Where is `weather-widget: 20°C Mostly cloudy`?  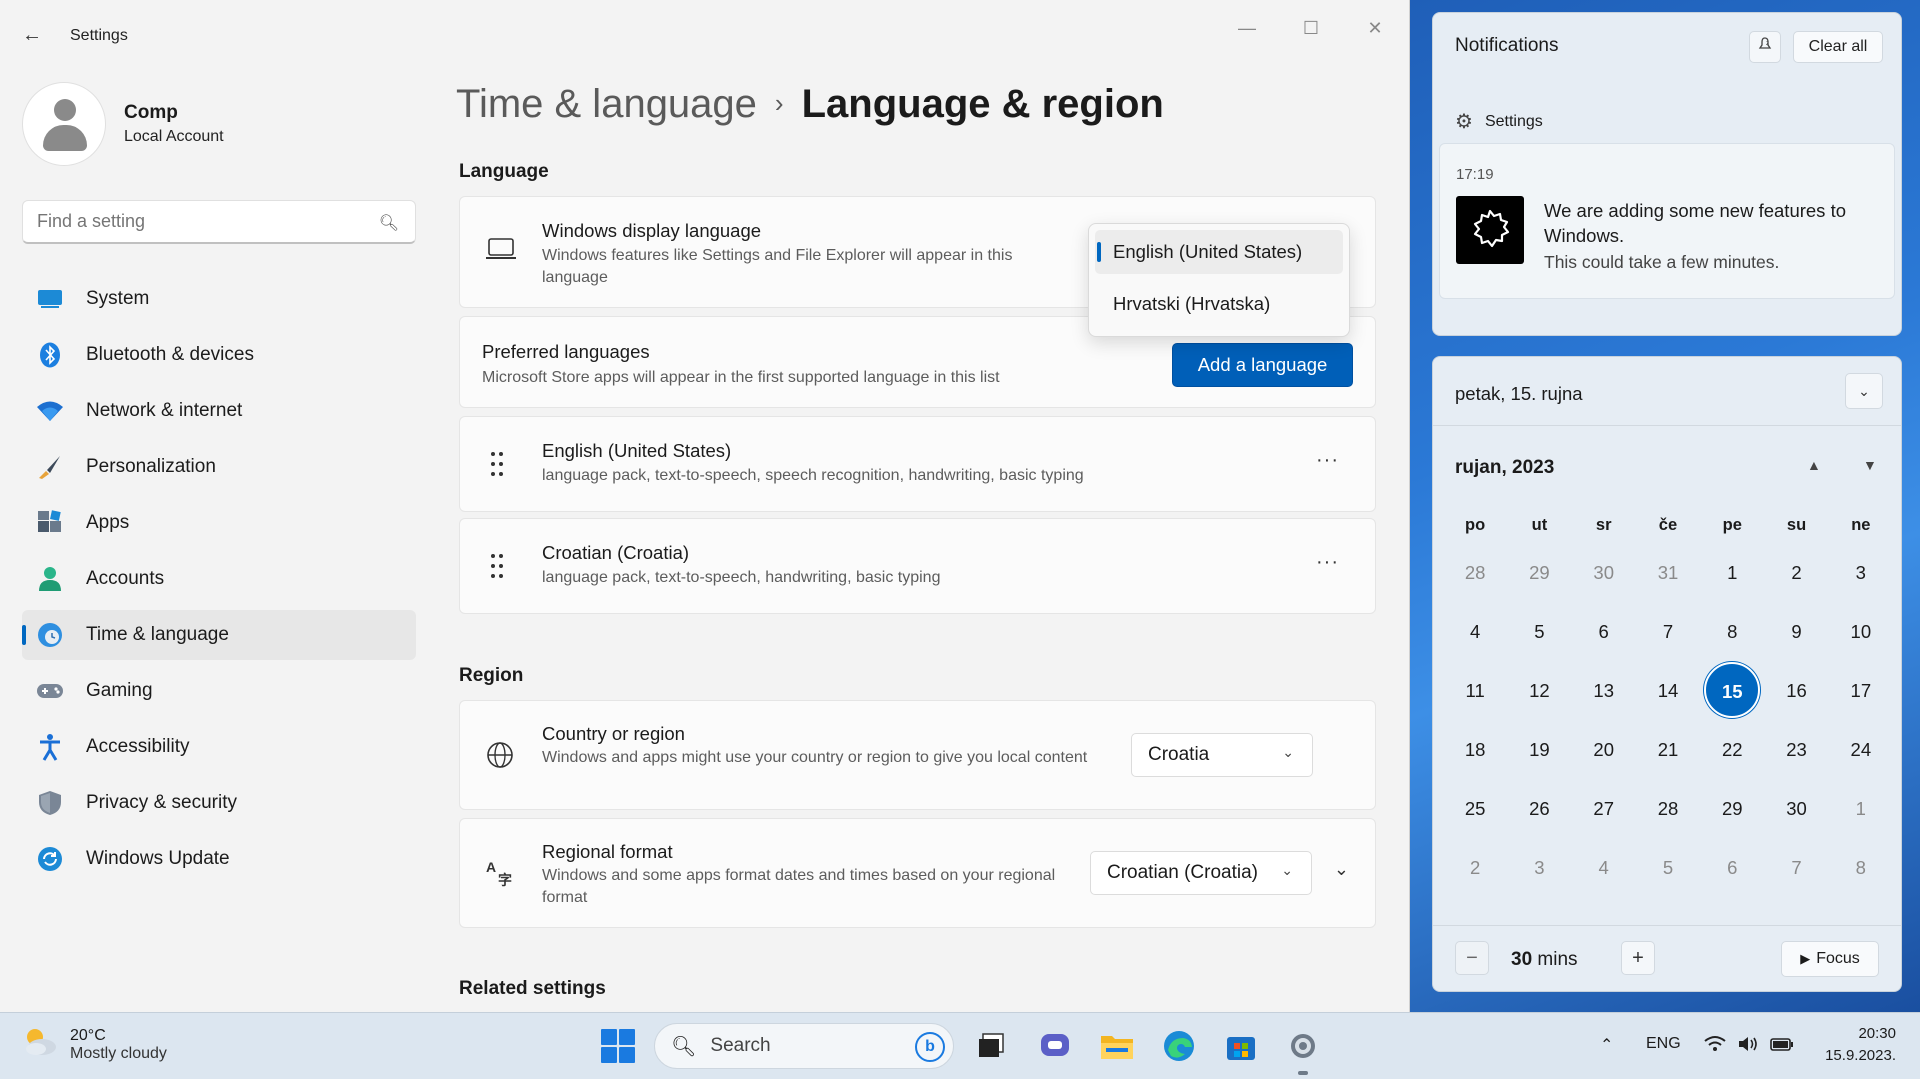
weather-widget: 20°C Mostly cloudy is located at coordinates (94, 1045).